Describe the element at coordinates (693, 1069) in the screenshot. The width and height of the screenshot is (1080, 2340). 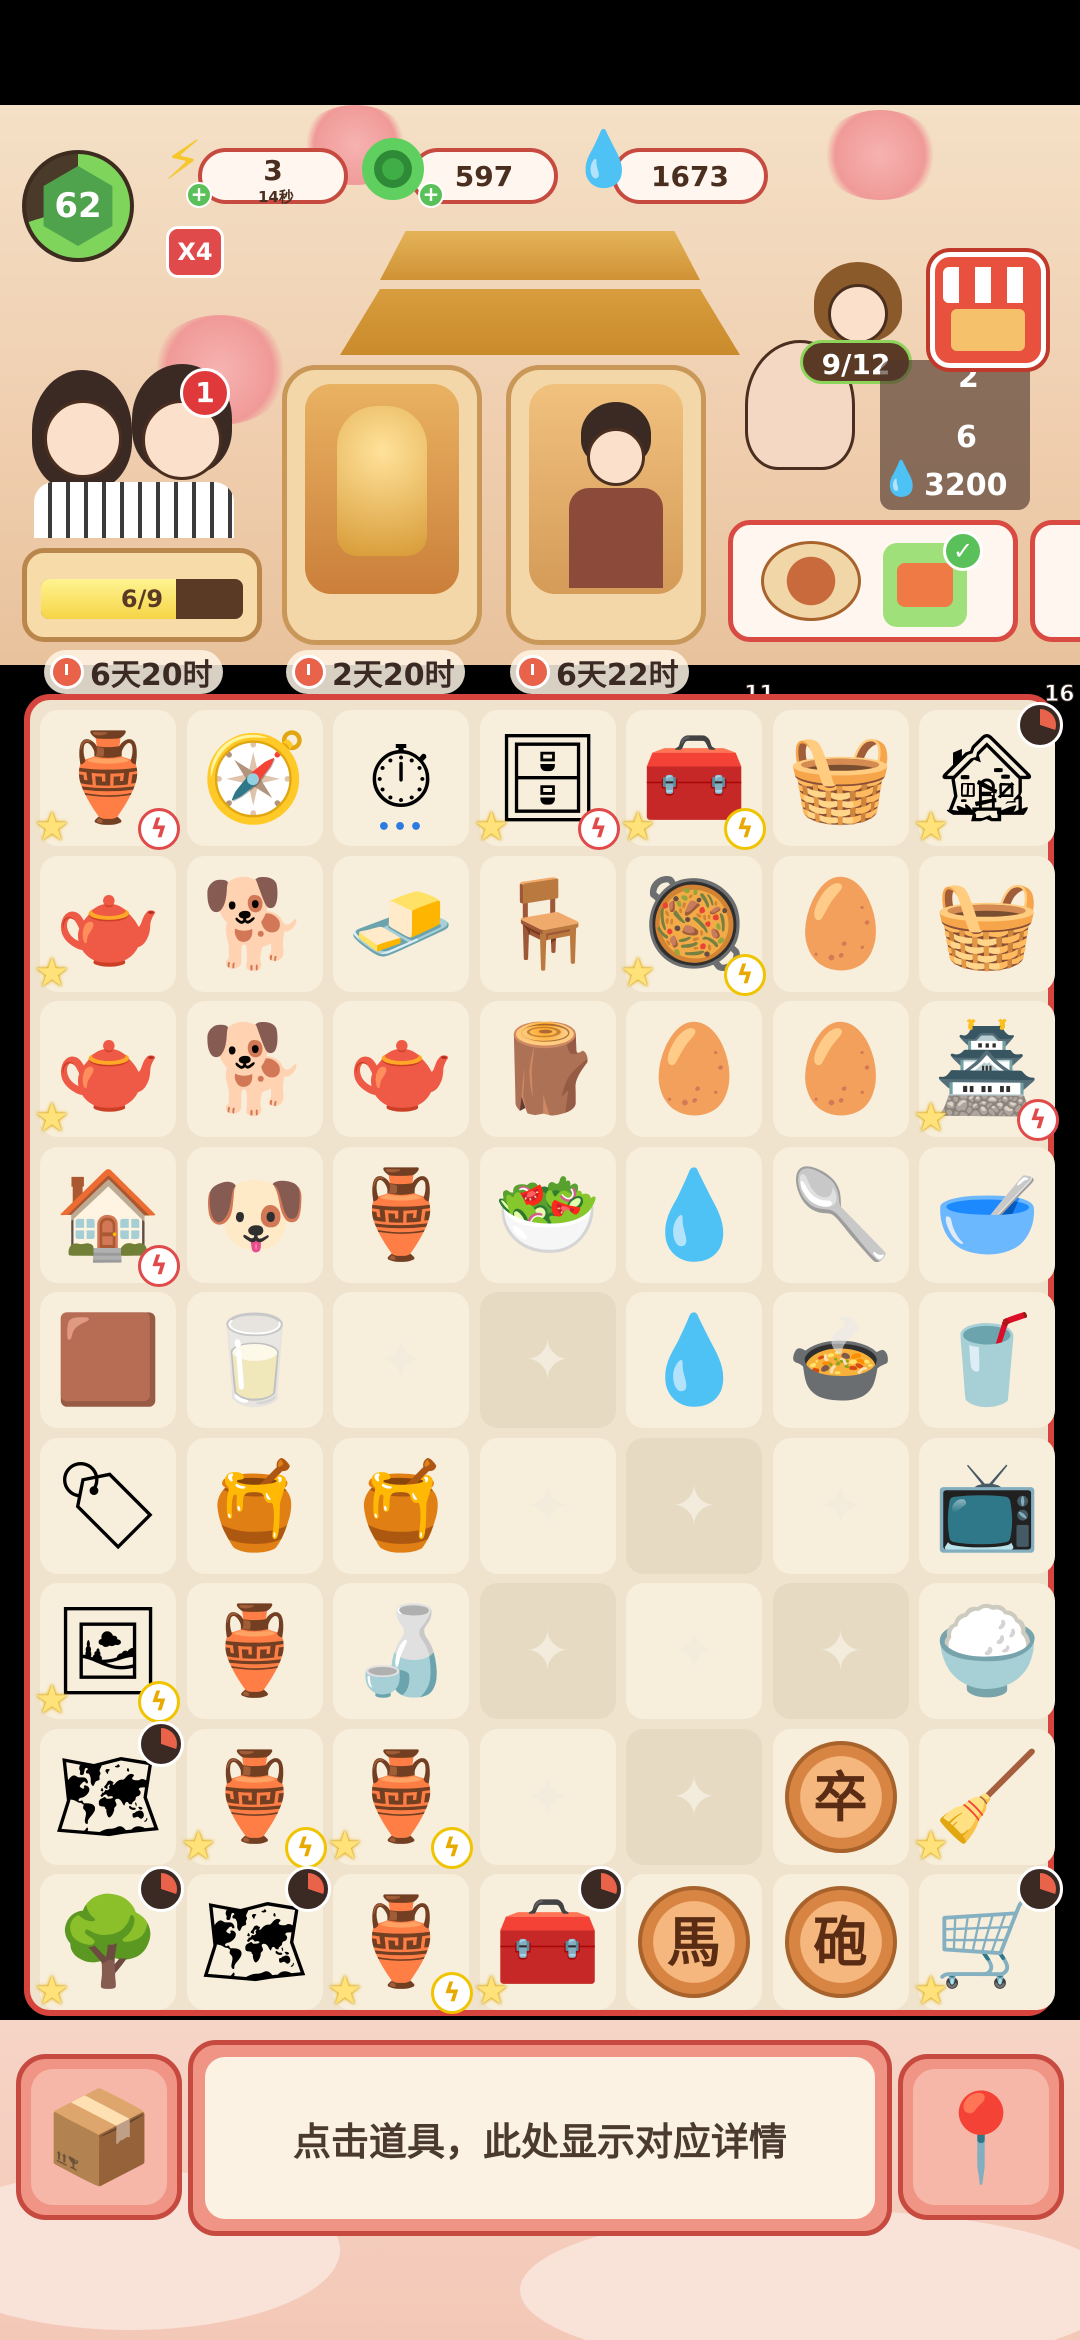
I see `egg-tray-small-icon: 🥚` at that location.